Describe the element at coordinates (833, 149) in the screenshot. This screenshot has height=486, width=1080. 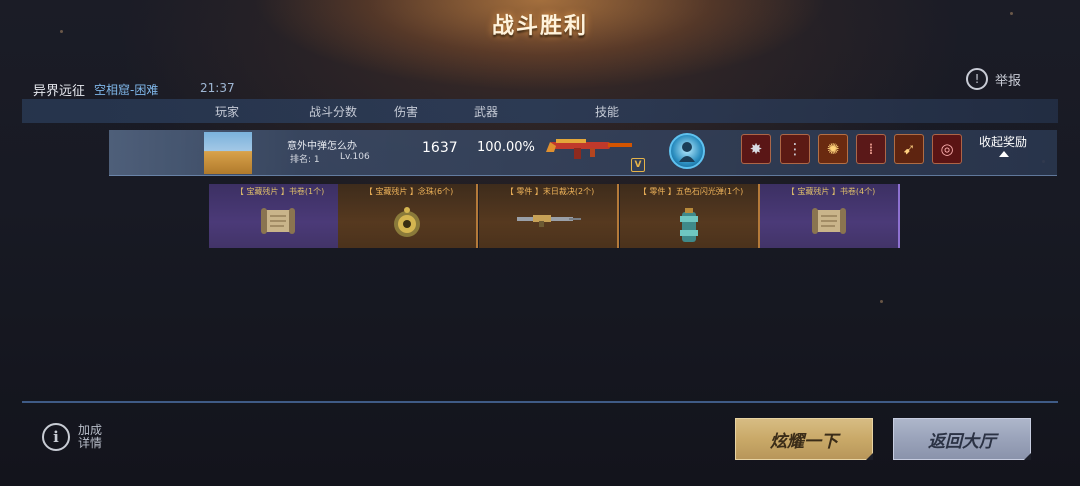
I see `burst-skill-icon: ✺` at that location.